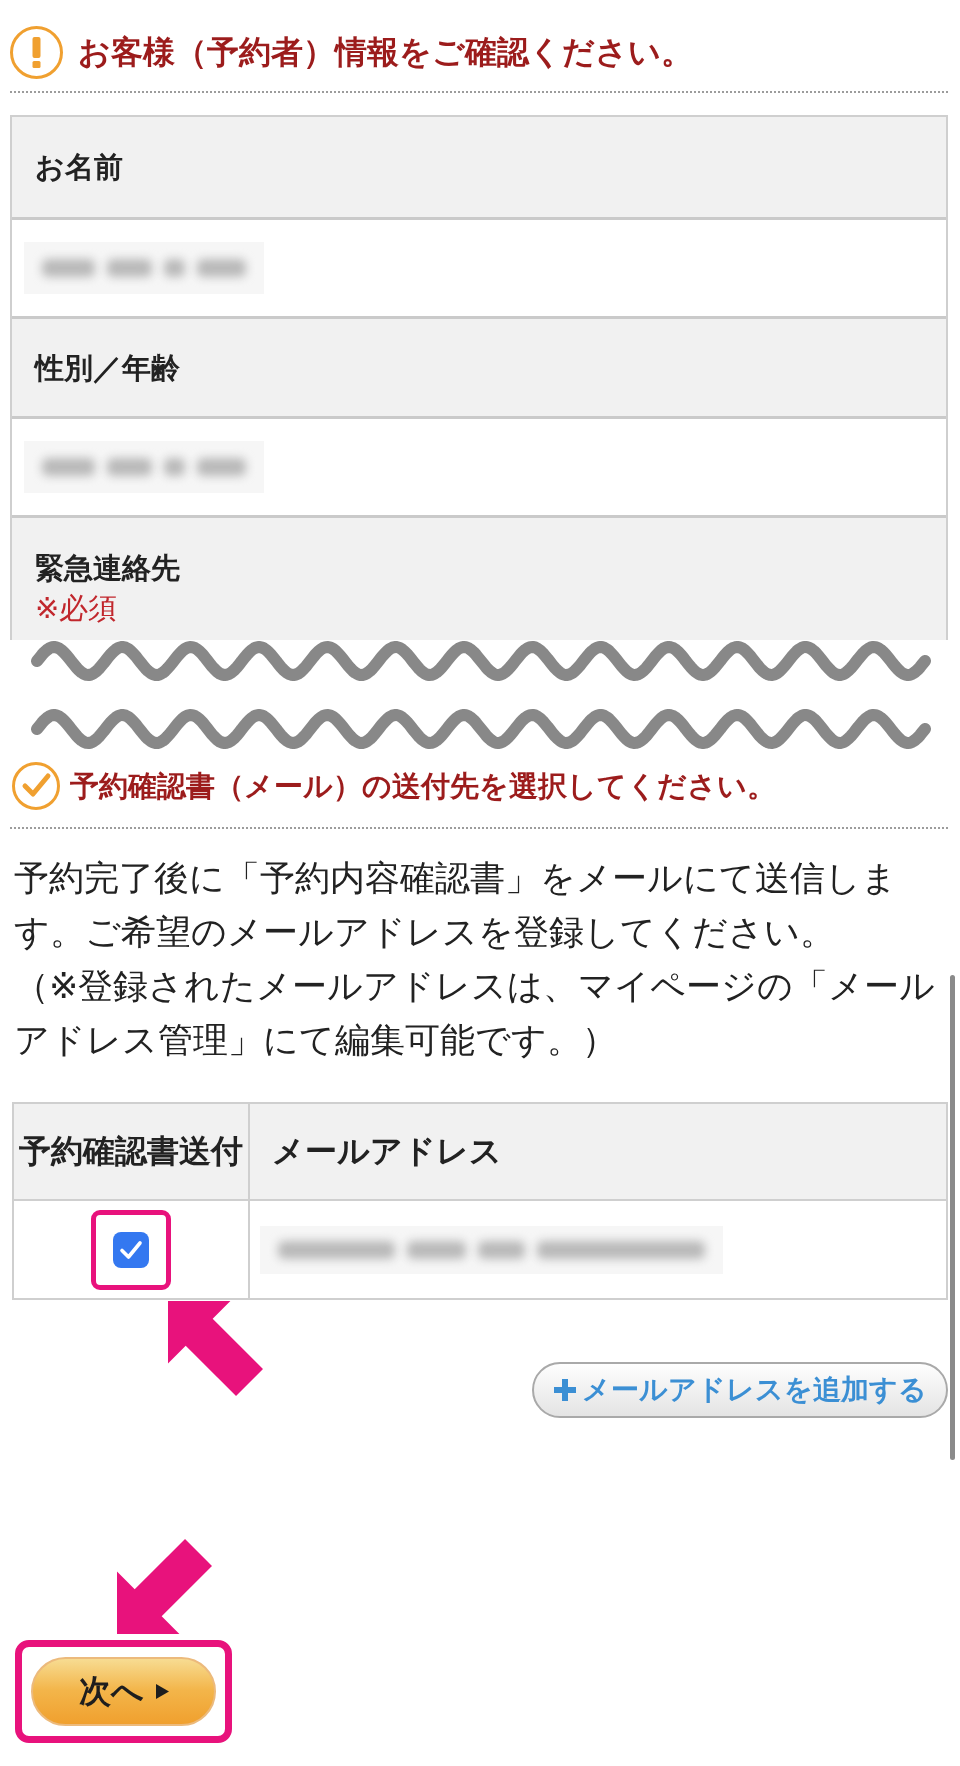 The image size is (960, 1766). Describe the element at coordinates (123, 1691) in the screenshot. I see `next-button: 次へ` at that location.